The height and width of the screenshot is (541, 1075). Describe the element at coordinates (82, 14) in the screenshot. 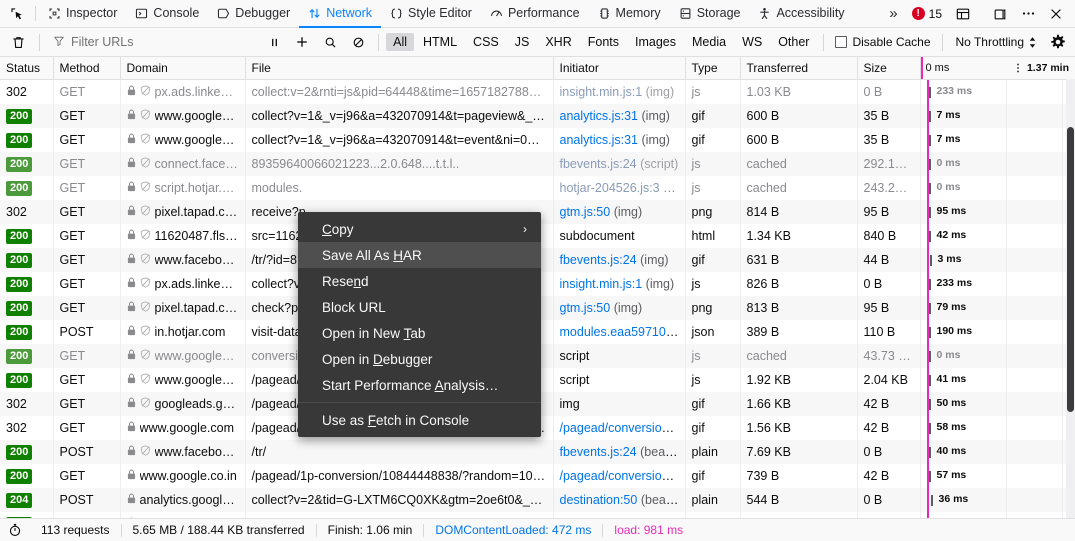

I see `tab-inspector: Inspector` at that location.